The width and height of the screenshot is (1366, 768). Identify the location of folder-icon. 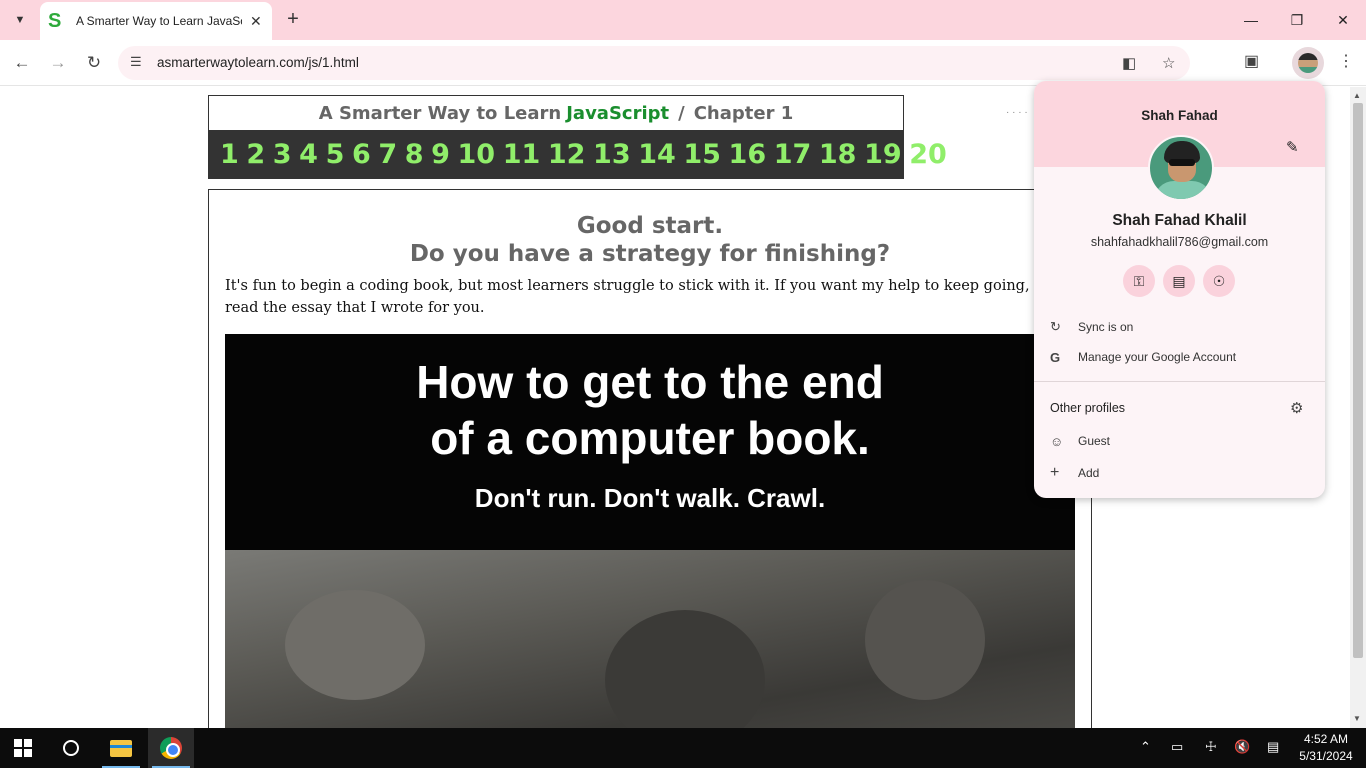
(121, 748).